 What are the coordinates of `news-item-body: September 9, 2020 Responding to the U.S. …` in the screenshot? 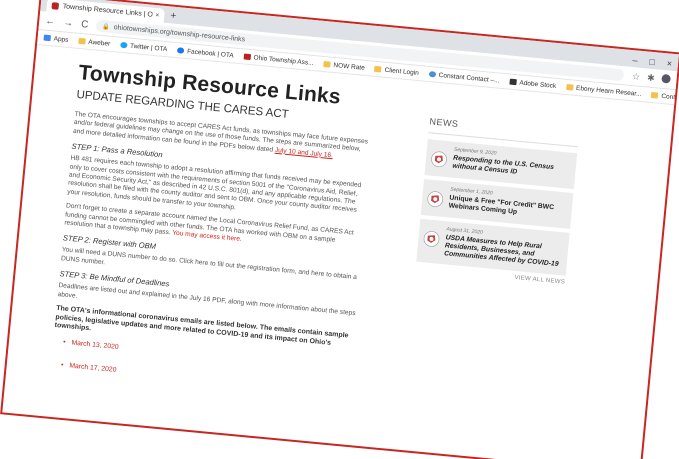 It's located at (512, 165).